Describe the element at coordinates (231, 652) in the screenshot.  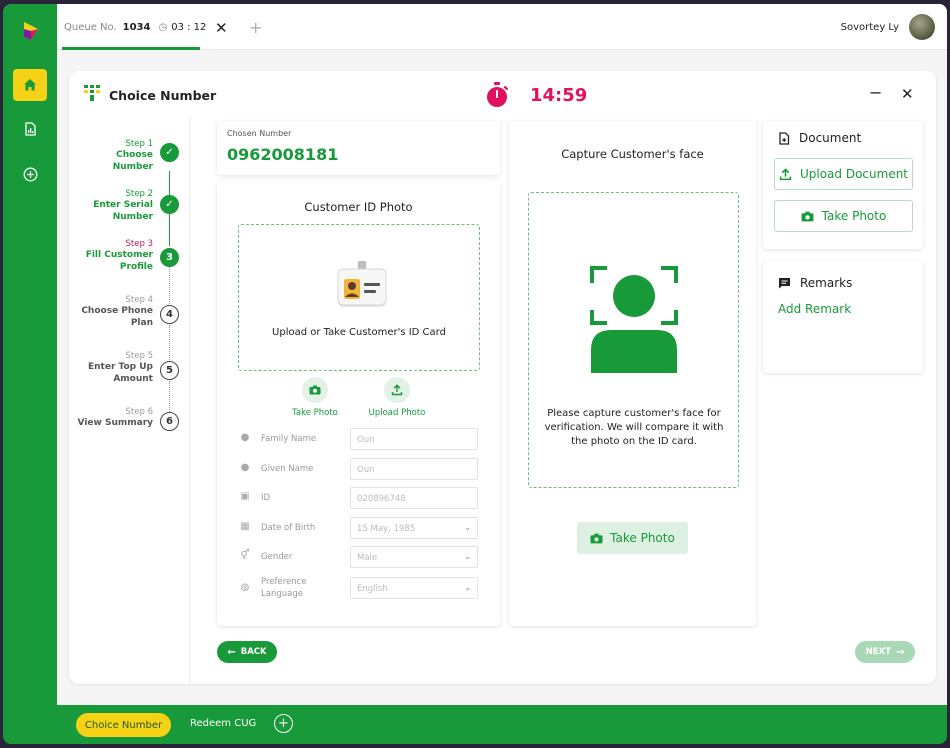
I see `arrow-left-icon: ←` at that location.